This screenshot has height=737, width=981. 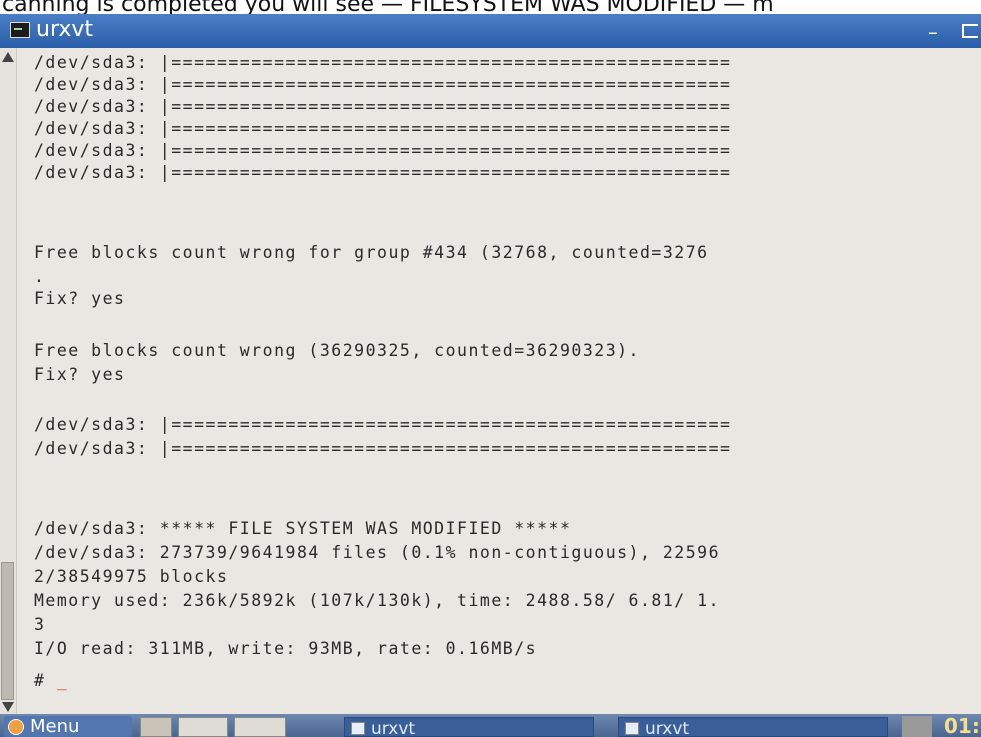 I want to click on scroll-up-icon, so click(x=8, y=57).